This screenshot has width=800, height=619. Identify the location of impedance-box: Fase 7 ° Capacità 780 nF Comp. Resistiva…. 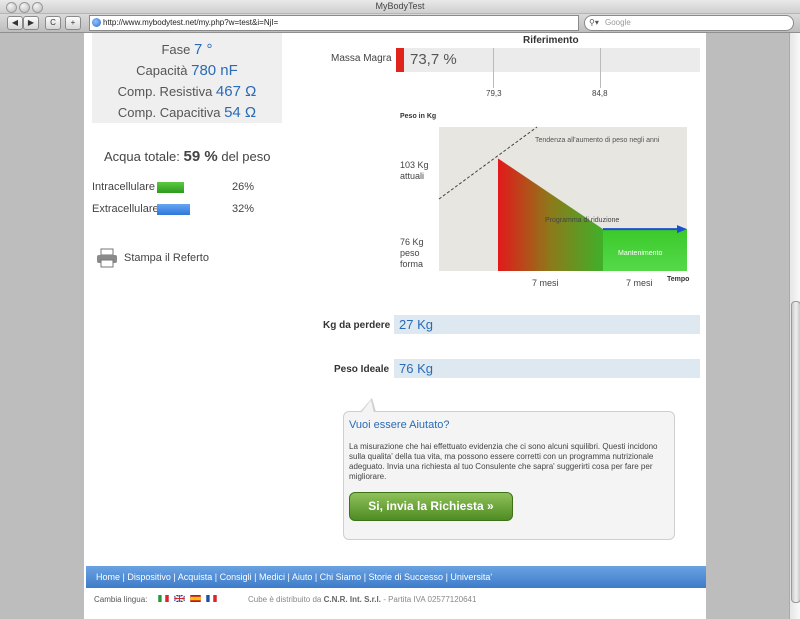
(187, 78).